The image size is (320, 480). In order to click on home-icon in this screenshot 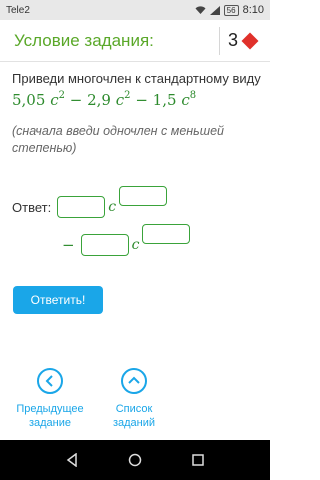, I will do `click(135, 460)`.